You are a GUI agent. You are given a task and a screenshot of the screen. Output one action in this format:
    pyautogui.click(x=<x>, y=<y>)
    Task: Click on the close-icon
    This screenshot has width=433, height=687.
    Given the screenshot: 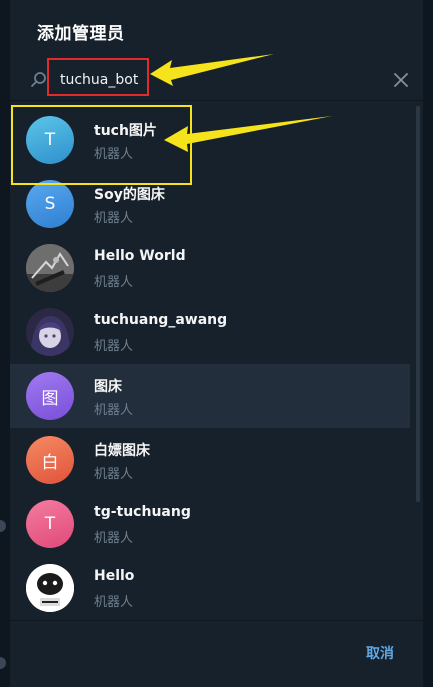 What is the action you would take?
    pyautogui.click(x=401, y=80)
    